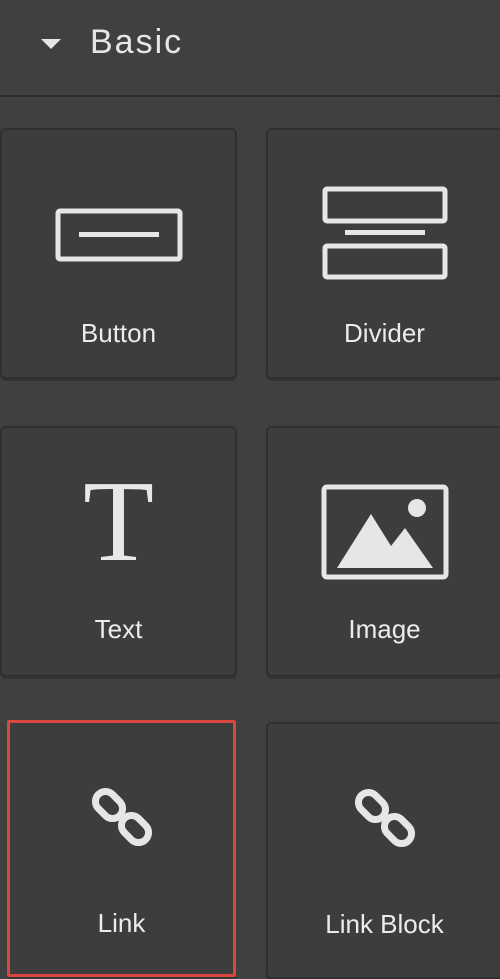 This screenshot has width=500, height=979. I want to click on element-tile-image: Image, so click(383, 551).